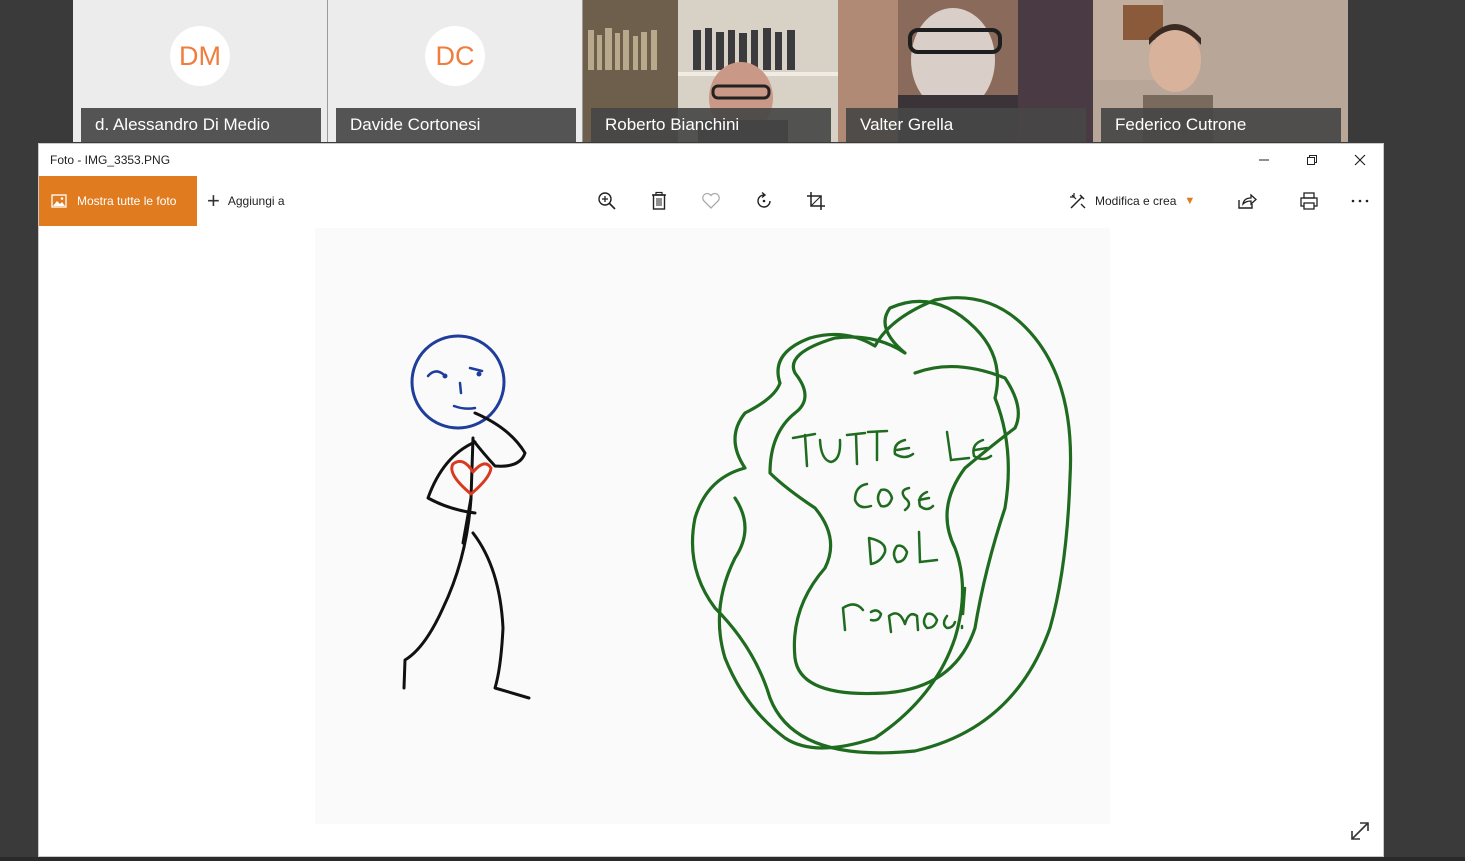 The image size is (1465, 861). I want to click on share-button, so click(1247, 201).